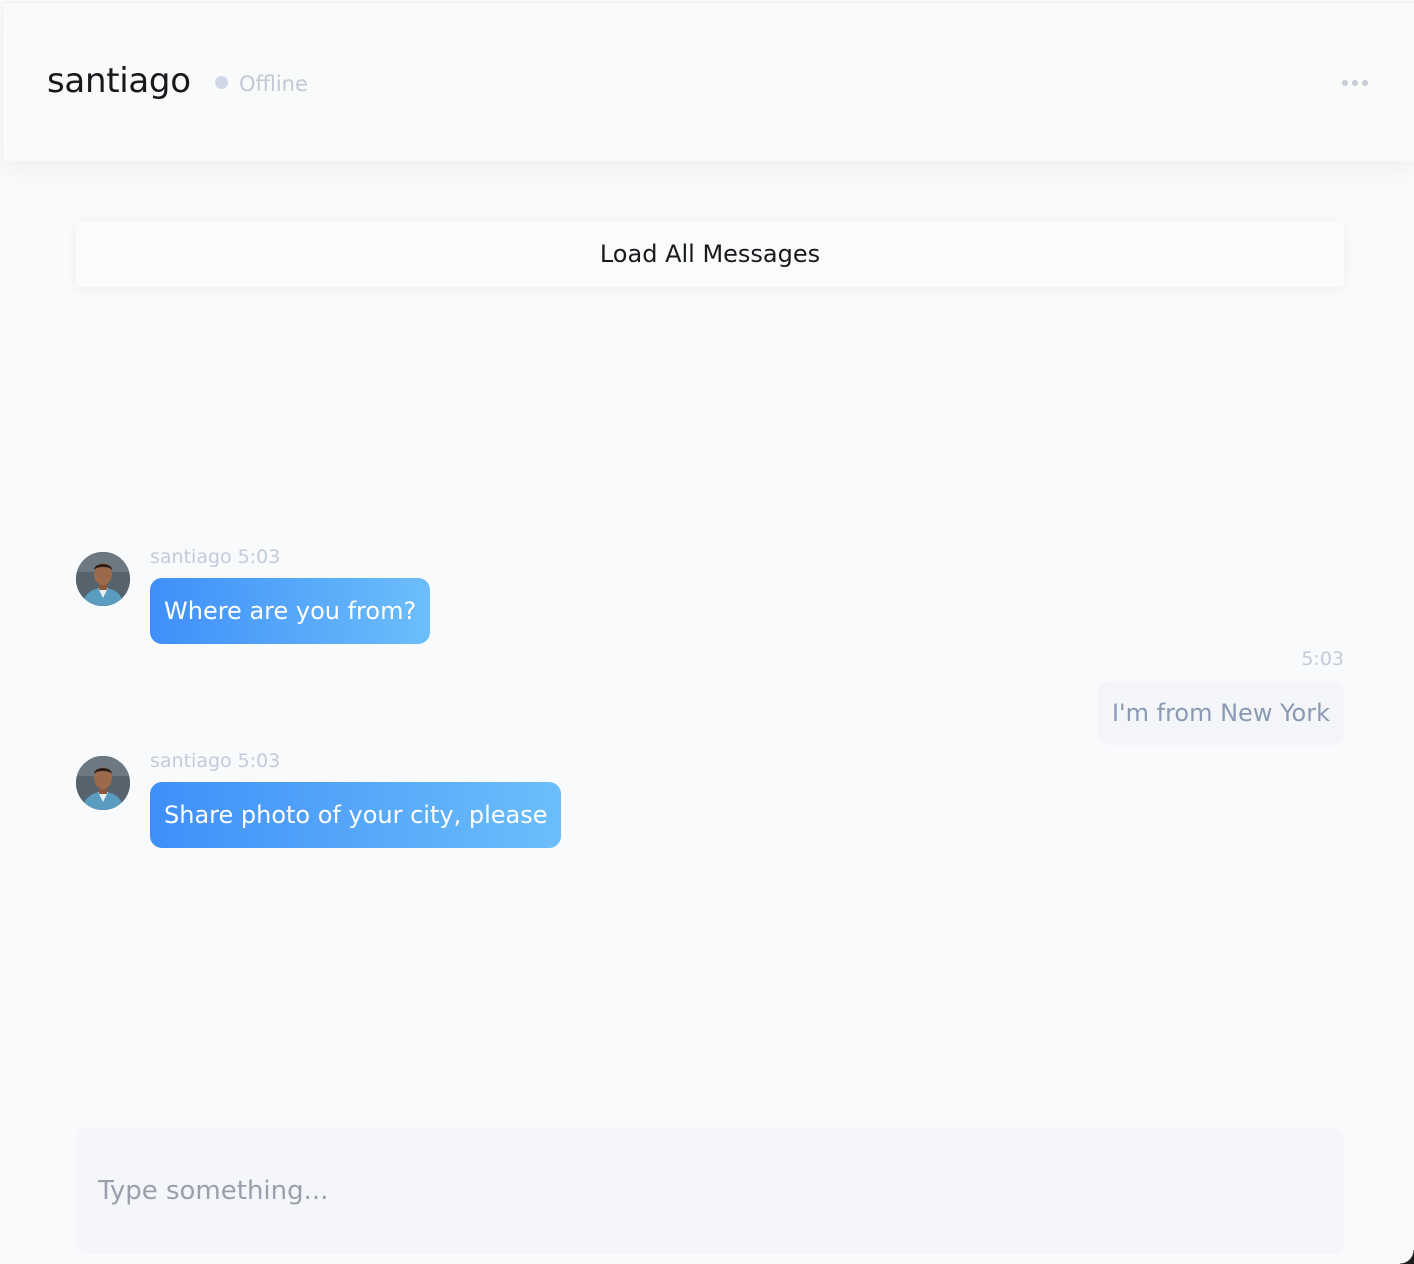 This screenshot has width=1414, height=1264. Describe the element at coordinates (1407, 1257) in the screenshot. I see `window-corner` at that location.